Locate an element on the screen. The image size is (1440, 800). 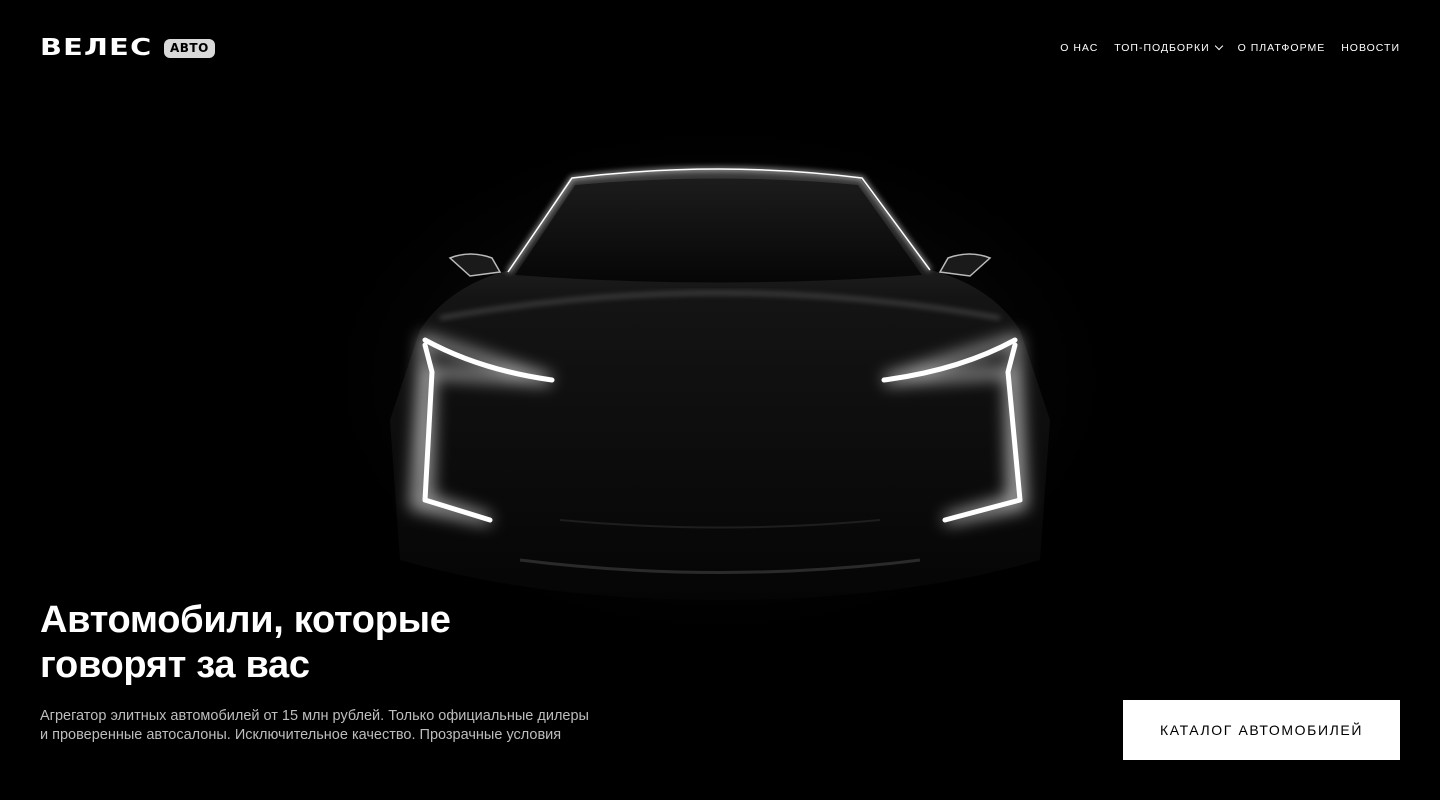
nav-item-label: ТОП-ПОДБОРКИ is located at coordinates (1162, 48).